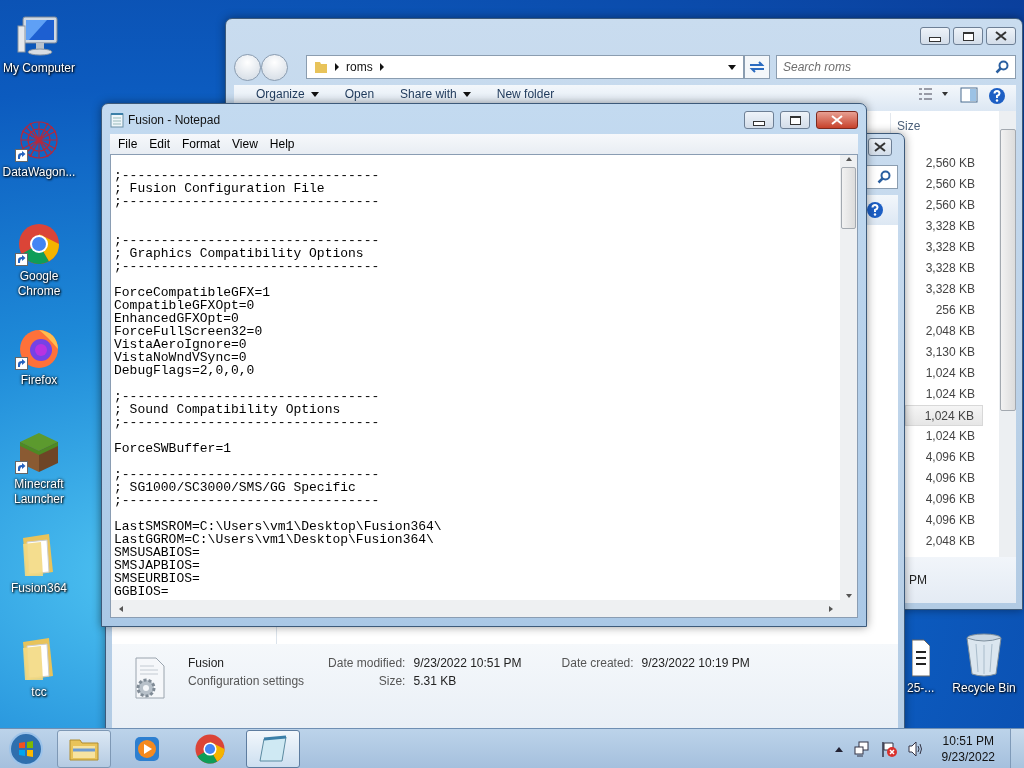  What do you see at coordinates (245, 144) in the screenshot?
I see `menu-item: View` at bounding box center [245, 144].